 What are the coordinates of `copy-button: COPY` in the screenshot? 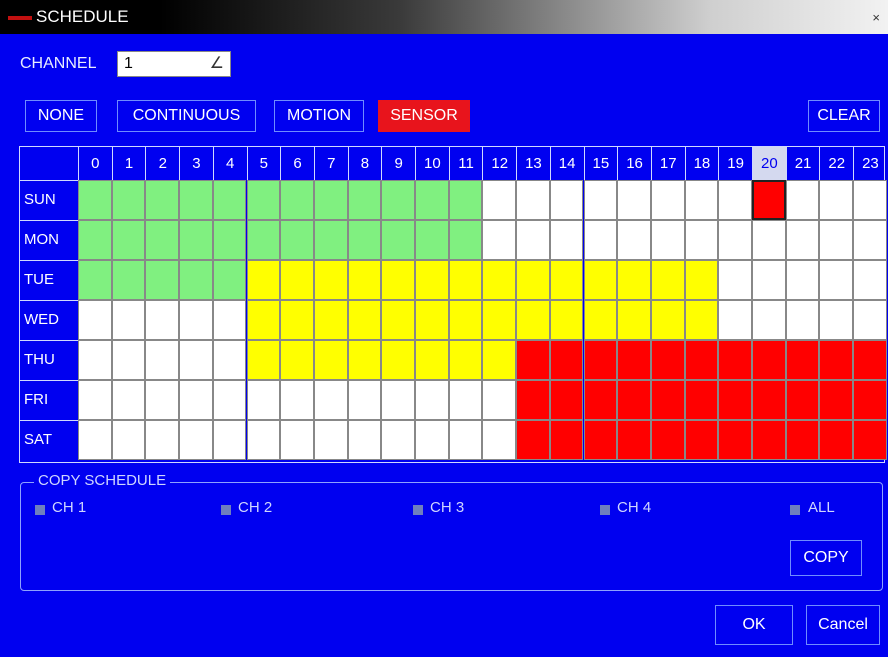 It's located at (826, 558).